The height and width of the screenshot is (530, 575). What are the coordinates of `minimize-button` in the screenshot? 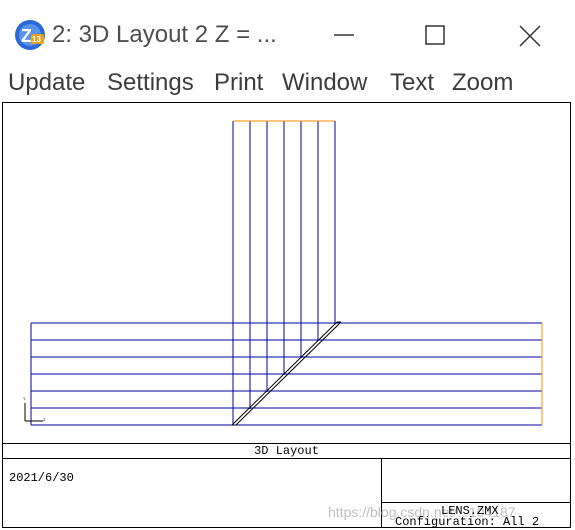 It's located at (344, 35).